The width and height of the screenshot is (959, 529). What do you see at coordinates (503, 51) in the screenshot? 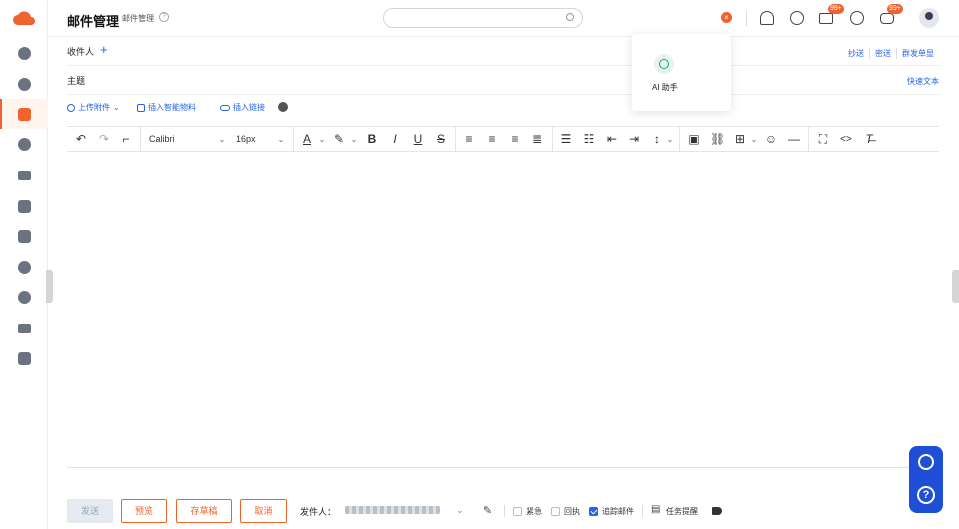
I see `recipient-row: 收件人 + 抄送 密送 群发单显` at bounding box center [503, 51].